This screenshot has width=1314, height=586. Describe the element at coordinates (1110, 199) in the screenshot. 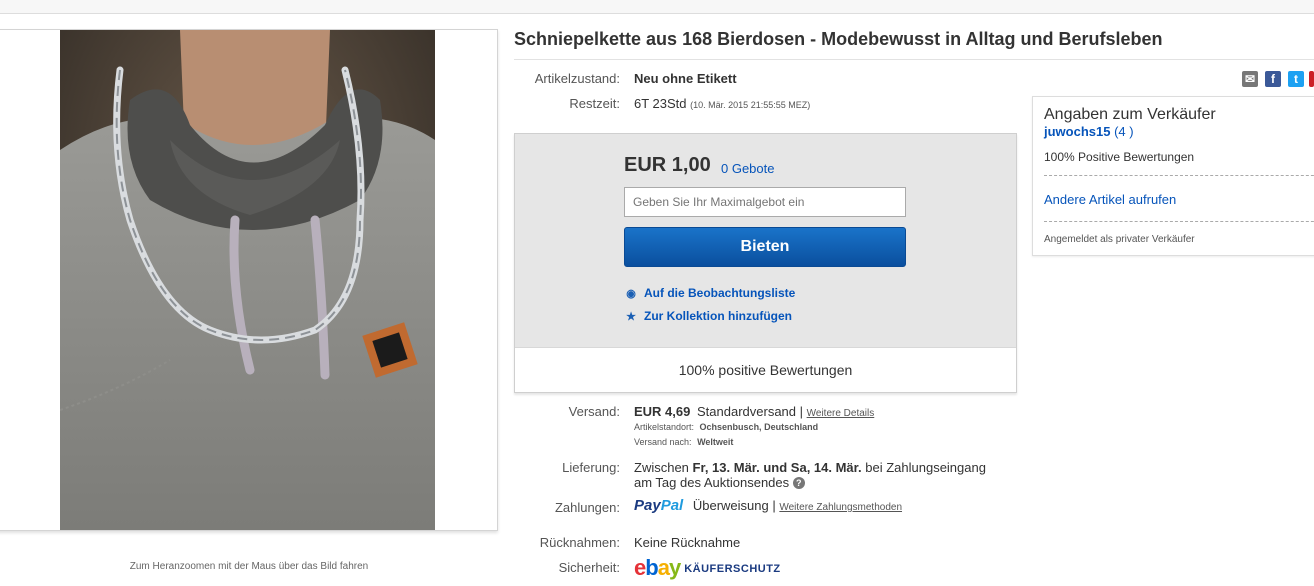

I see `other-items-link: Andere Artikel aufrufen` at that location.